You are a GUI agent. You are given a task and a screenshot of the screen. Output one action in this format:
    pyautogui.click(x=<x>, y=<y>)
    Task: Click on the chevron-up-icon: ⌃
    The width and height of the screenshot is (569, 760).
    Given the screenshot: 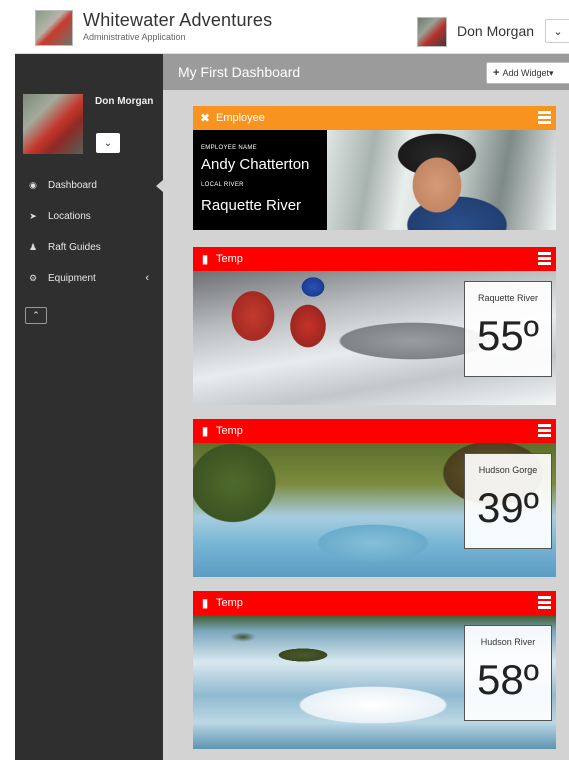 What is the action you would take?
    pyautogui.click(x=36, y=315)
    